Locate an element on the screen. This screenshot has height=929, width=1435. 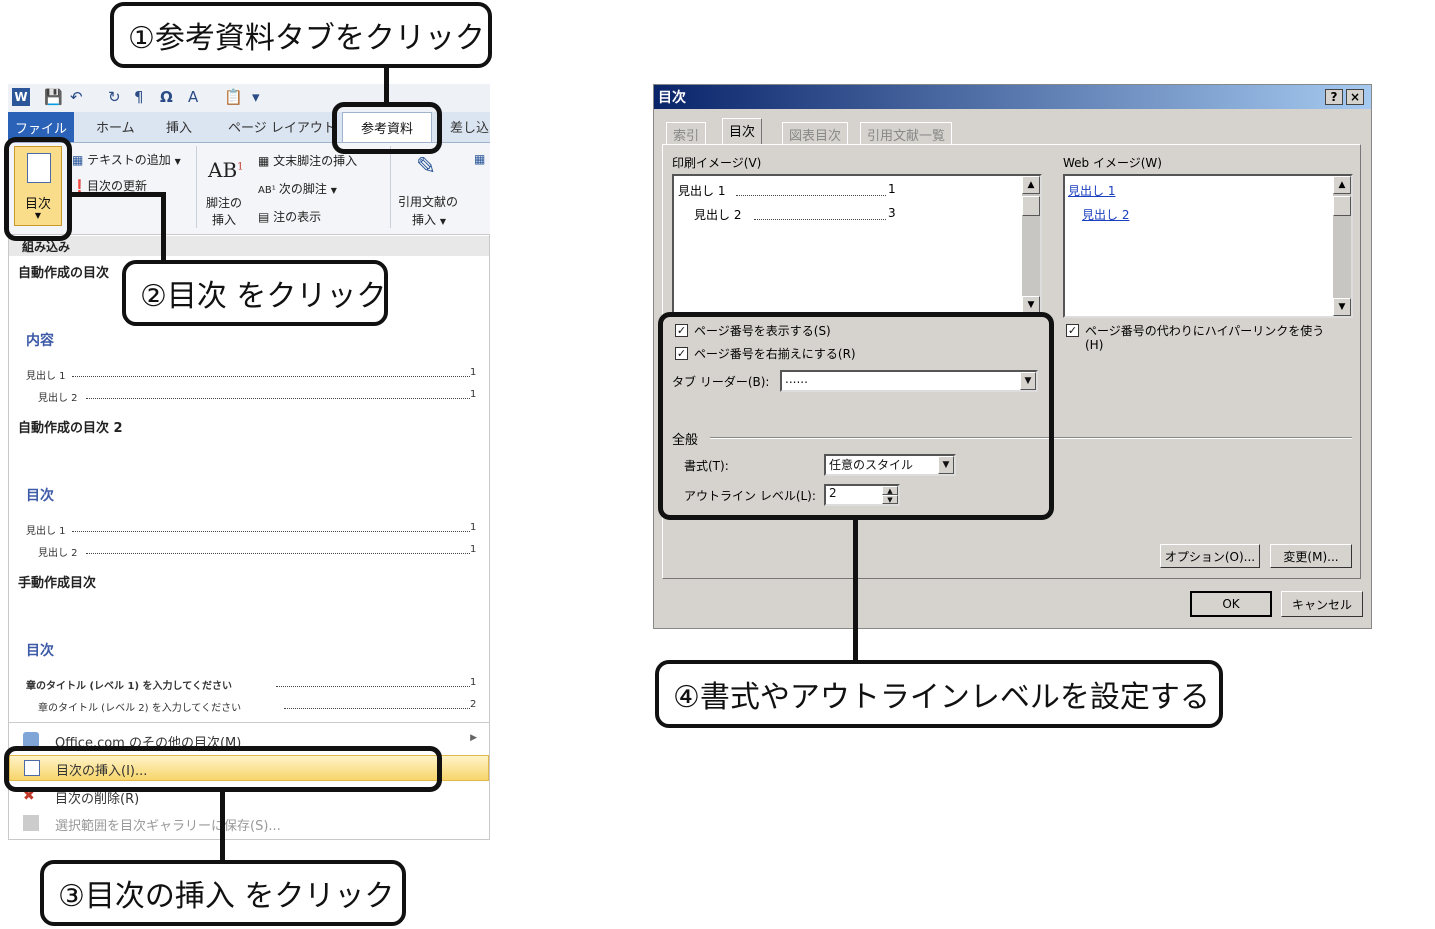
insert-footnote-button: 脚注の is located at coordinates (224, 202).